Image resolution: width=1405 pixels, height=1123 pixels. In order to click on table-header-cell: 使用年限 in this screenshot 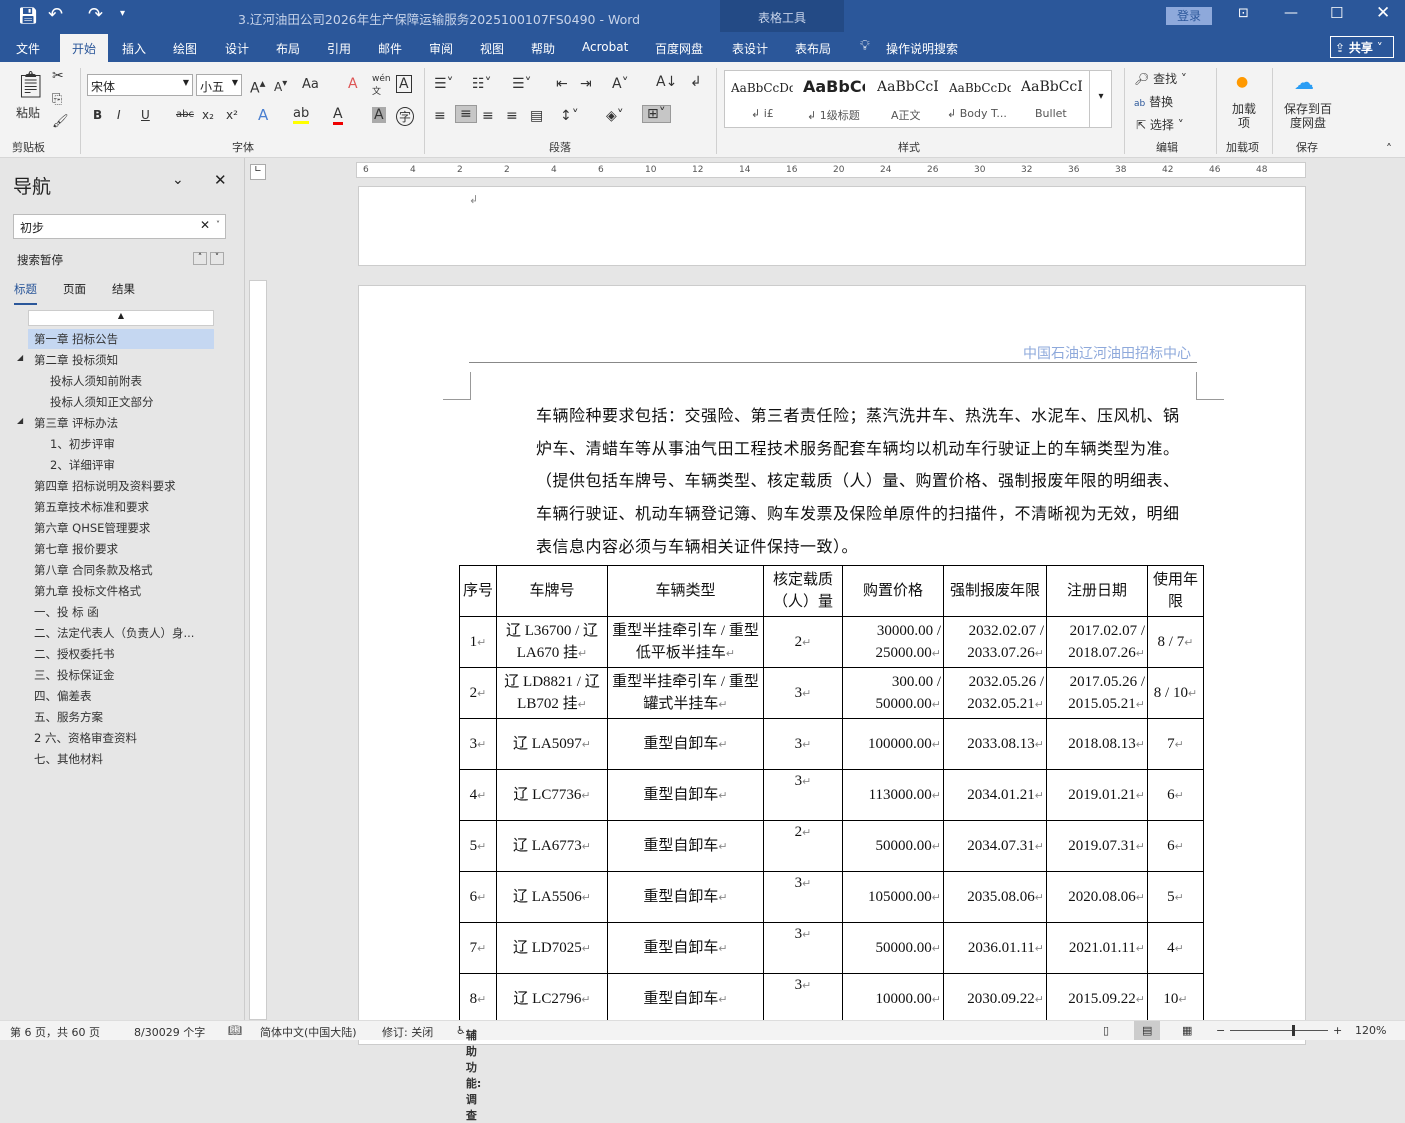, I will do `click(1175, 591)`.